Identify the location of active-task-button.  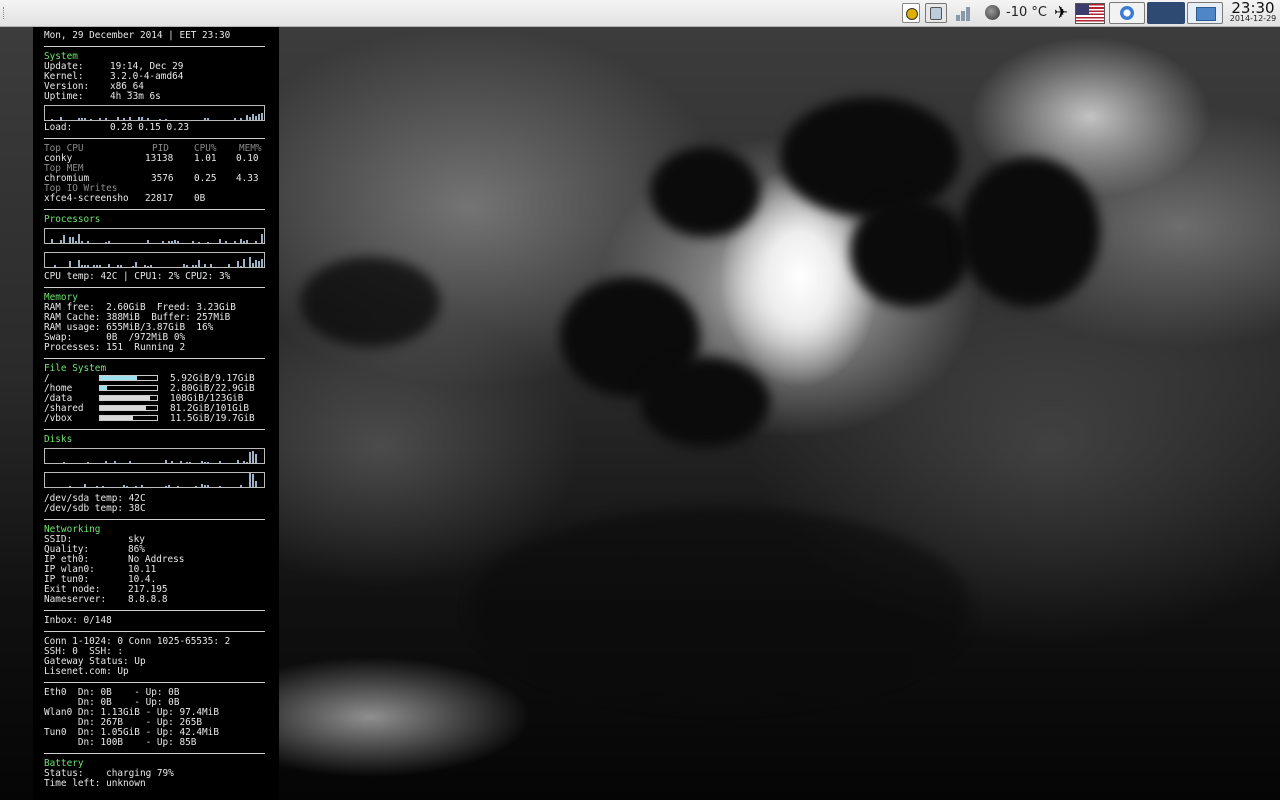
(1166, 13).